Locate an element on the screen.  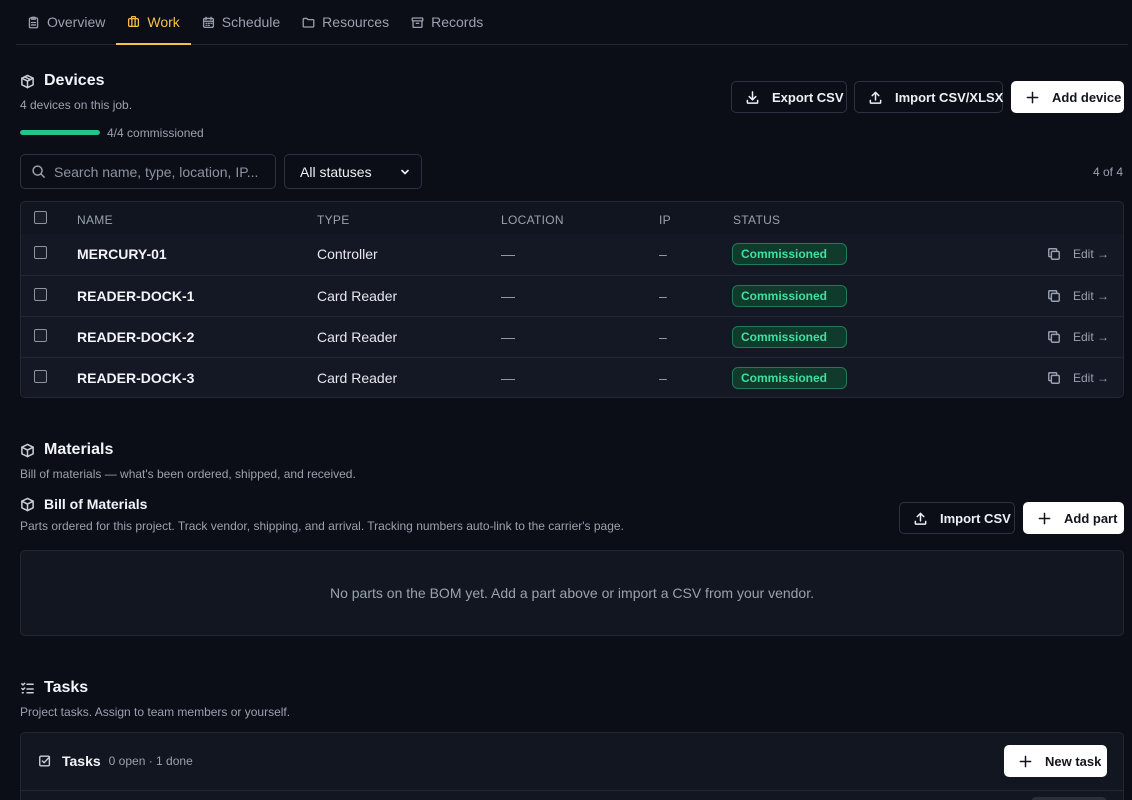
device-count: 4 of 4 is located at coordinates (1107, 172).